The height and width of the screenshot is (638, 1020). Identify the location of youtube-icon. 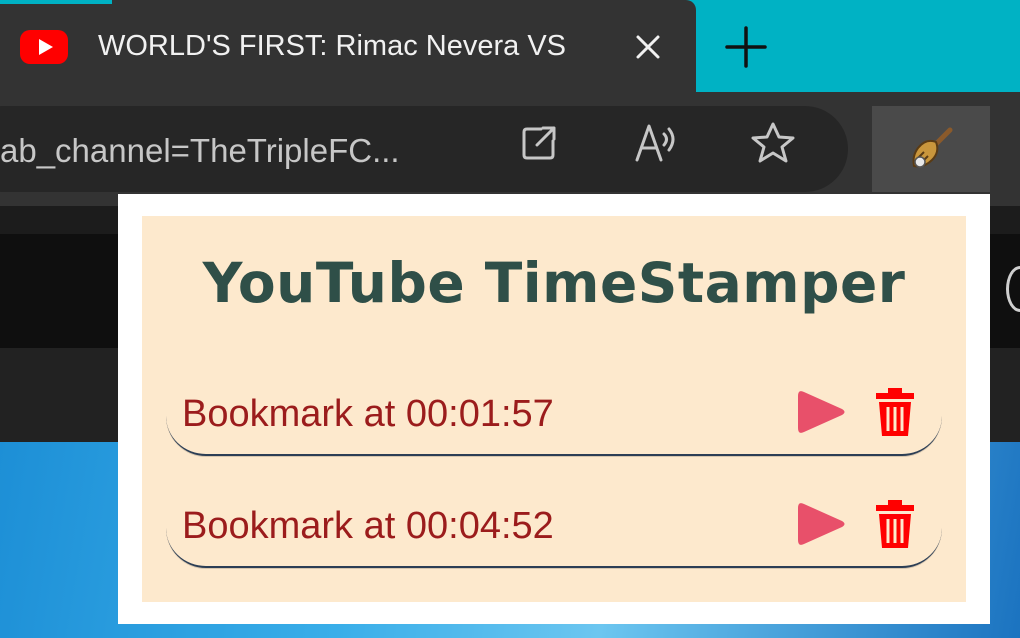
(44, 47).